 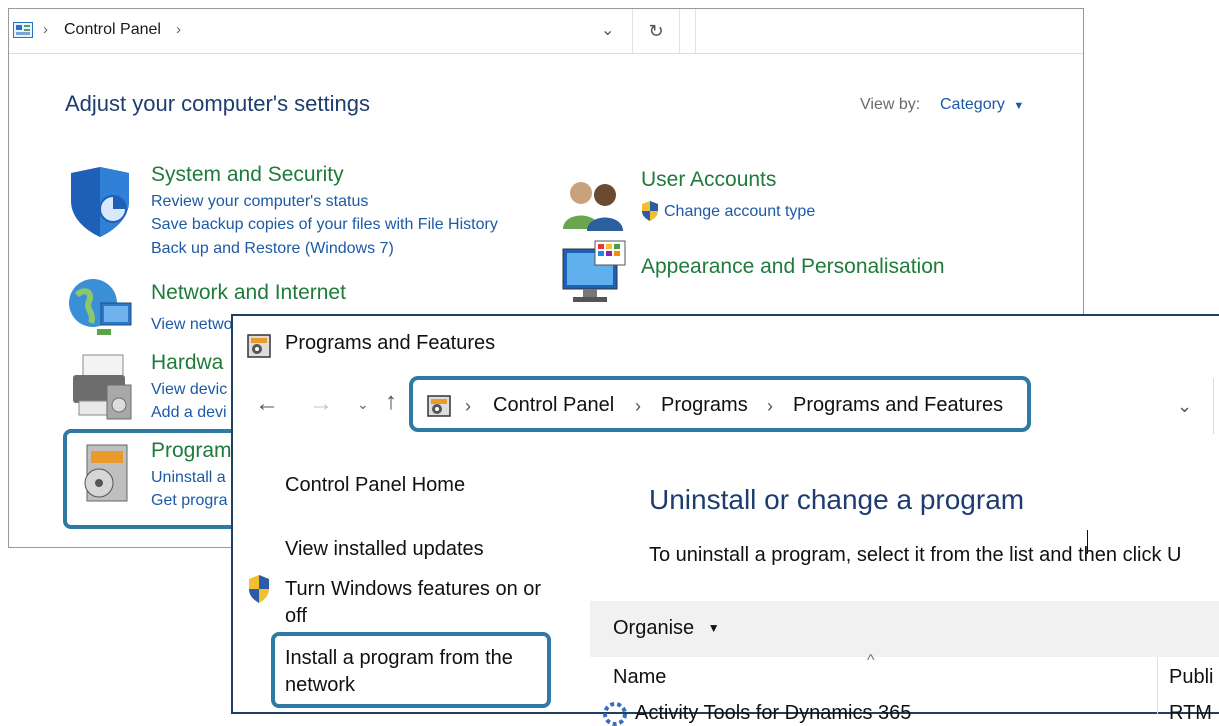 I want to click on row-publisher: RTM, so click(x=1190, y=713).